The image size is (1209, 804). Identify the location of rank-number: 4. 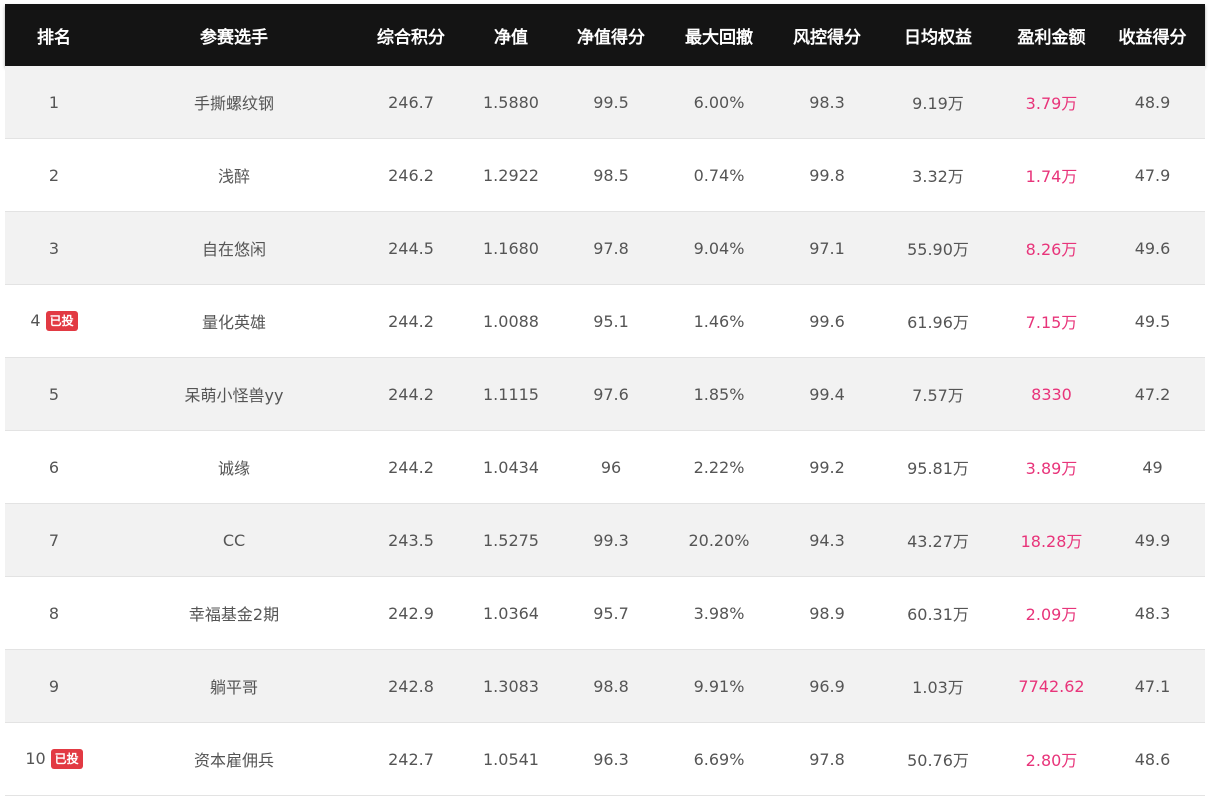
(35, 320).